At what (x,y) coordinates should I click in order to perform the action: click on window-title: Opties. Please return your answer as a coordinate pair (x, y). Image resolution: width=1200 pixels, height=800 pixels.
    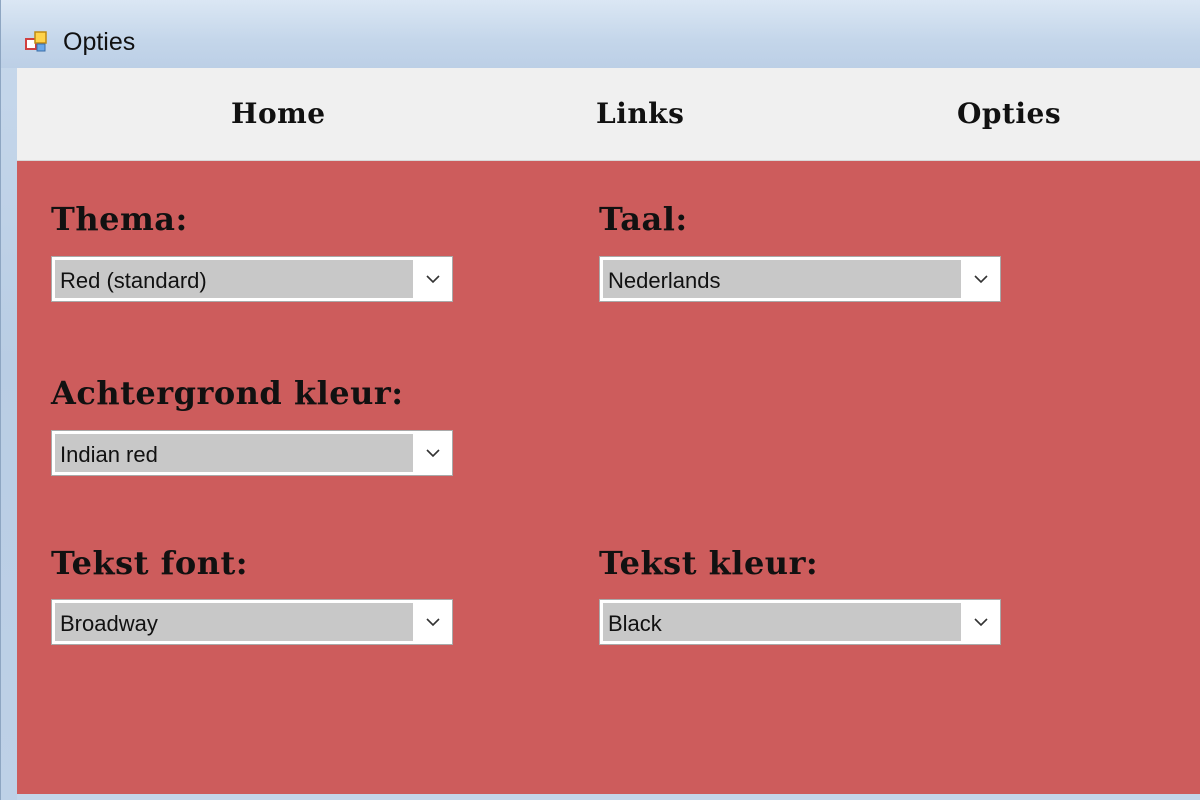
    Looking at the image, I should click on (99, 42).